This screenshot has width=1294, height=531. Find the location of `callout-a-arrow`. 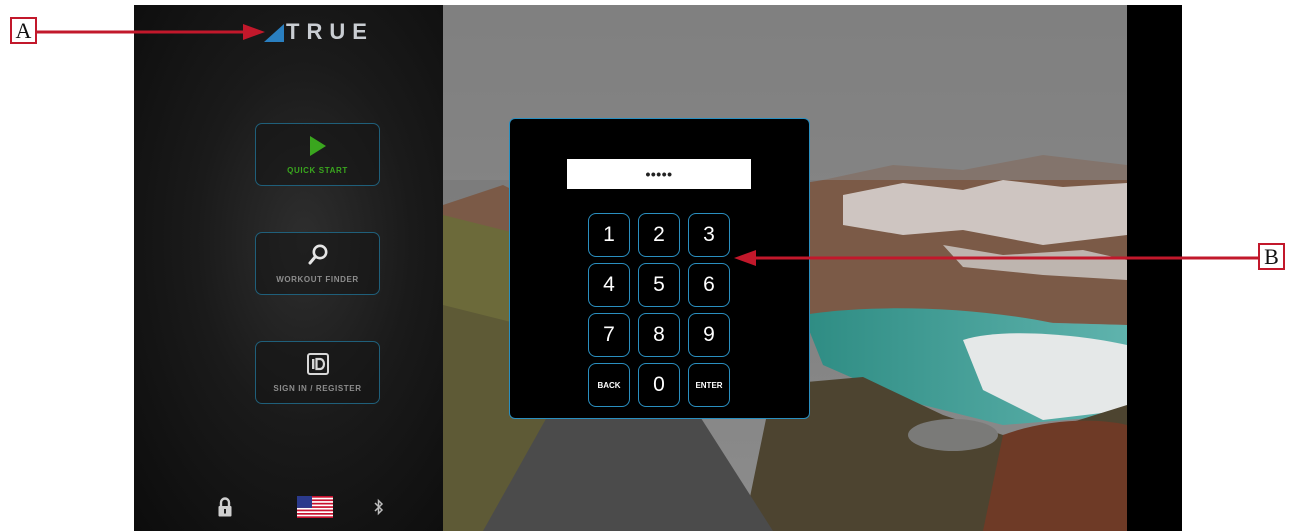

callout-a-arrow is located at coordinates (151, 32).